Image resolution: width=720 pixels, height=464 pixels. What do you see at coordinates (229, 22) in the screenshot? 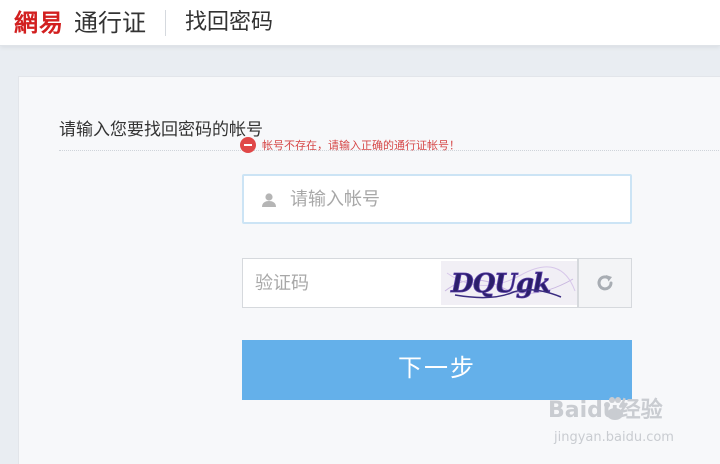
I see `page-title: 找回密码` at bounding box center [229, 22].